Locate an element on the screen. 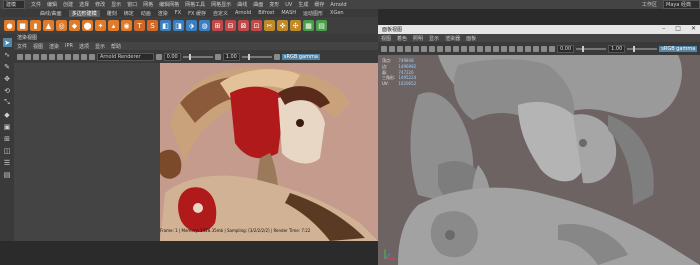 This screenshot has width=700, height=265. rv-menu-options: 选项 is located at coordinates (84, 46).